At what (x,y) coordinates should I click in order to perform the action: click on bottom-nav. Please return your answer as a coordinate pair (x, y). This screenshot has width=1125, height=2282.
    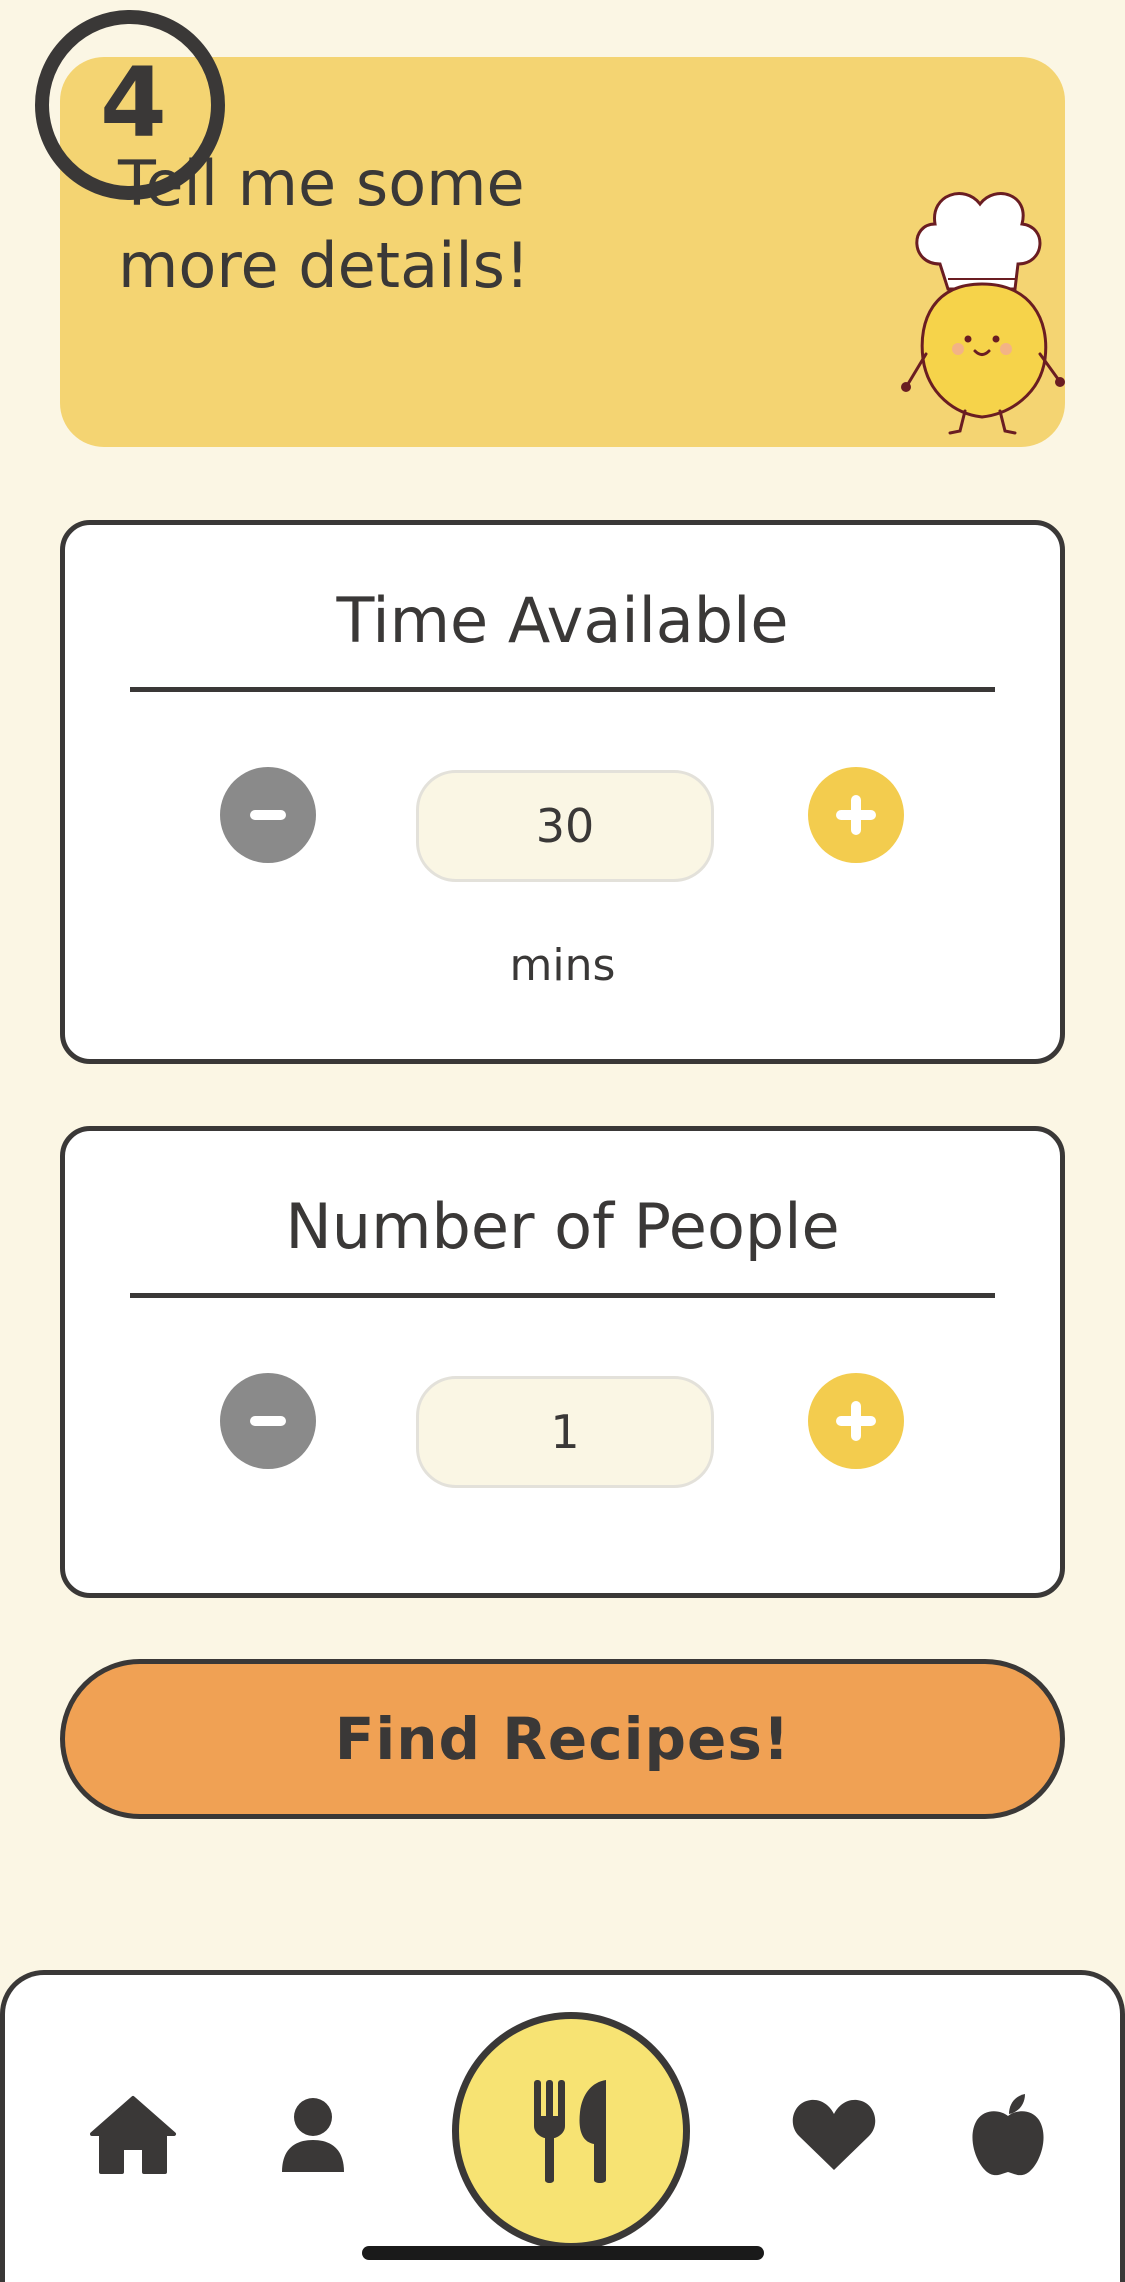
    Looking at the image, I should click on (562, 2126).